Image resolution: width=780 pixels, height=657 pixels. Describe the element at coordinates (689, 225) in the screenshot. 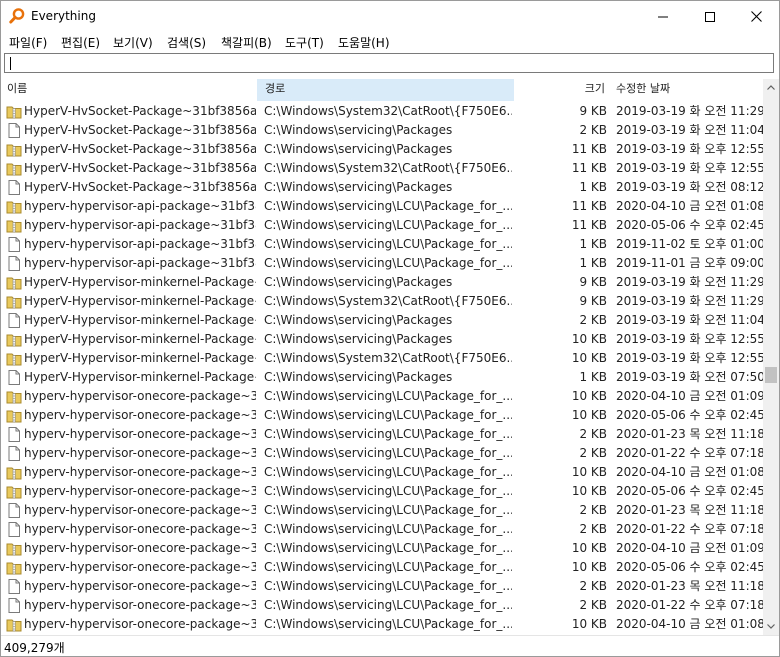

I see `modified-date: 2020-05-06 수 오후 02:45` at that location.